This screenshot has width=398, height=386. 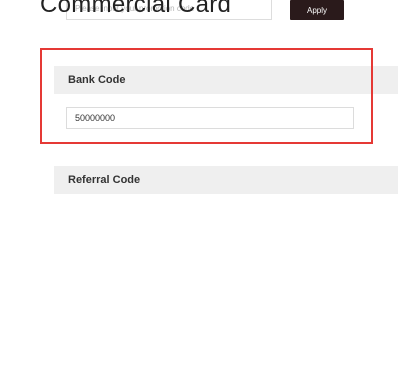 What do you see at coordinates (317, 10) in the screenshot?
I see `apply-button: Apply` at bounding box center [317, 10].